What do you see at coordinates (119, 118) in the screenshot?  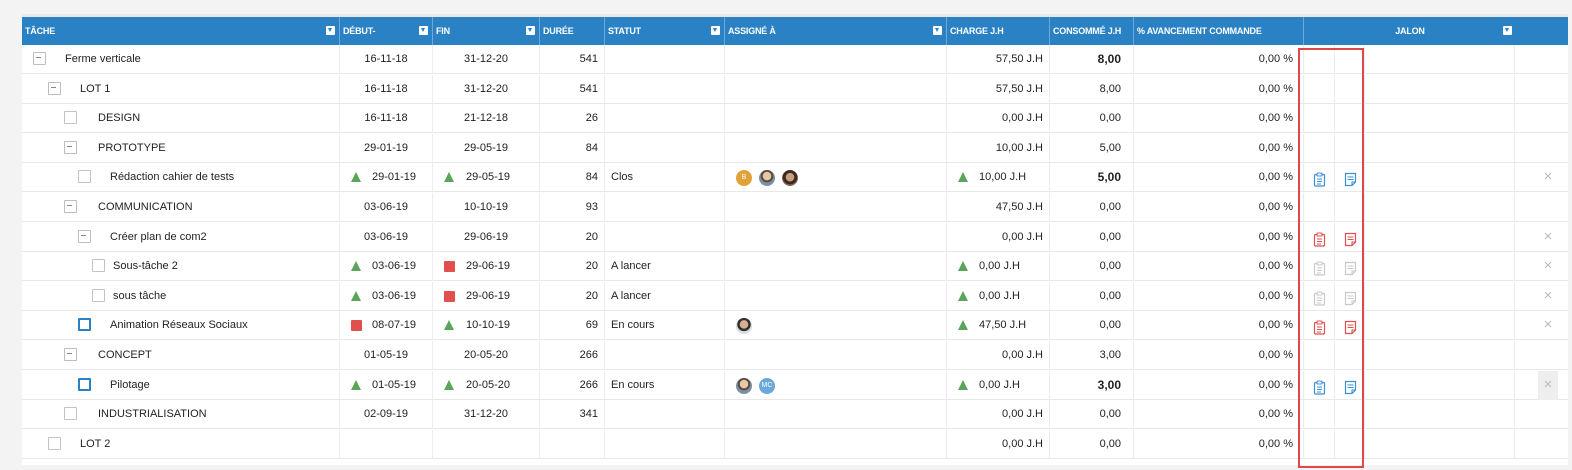 I see `task-name: DESIGN` at bounding box center [119, 118].